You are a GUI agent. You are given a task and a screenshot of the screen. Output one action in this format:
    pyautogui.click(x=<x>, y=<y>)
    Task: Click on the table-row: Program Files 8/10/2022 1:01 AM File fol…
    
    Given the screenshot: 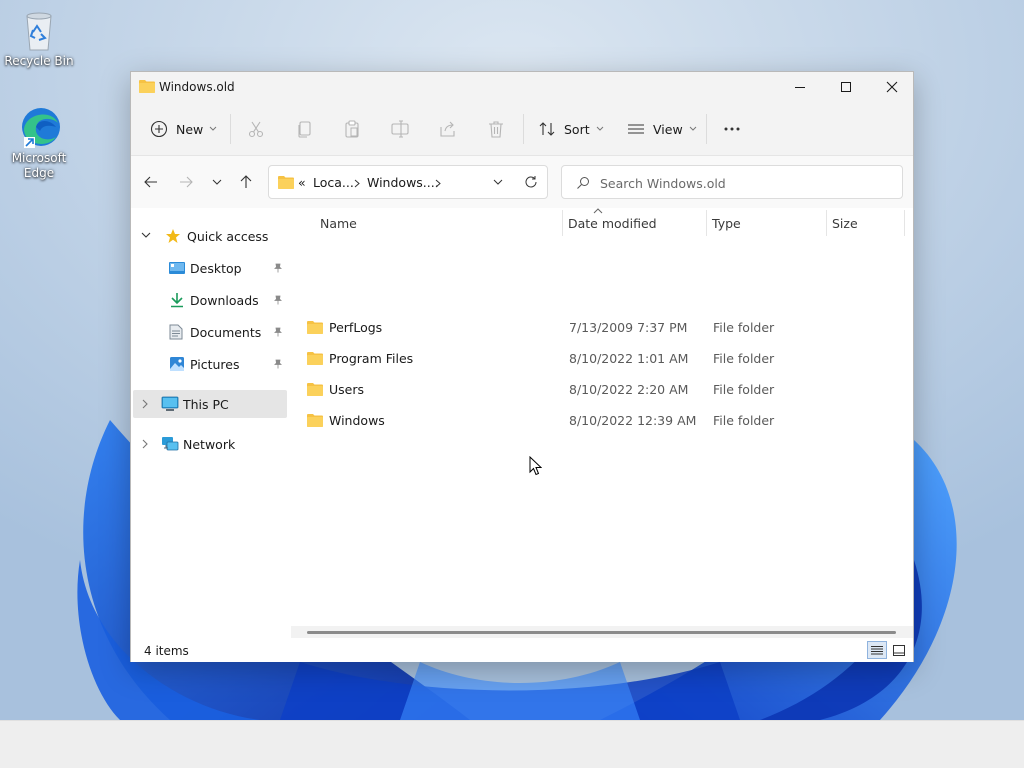 What is the action you would take?
    pyautogui.click(x=605, y=358)
    